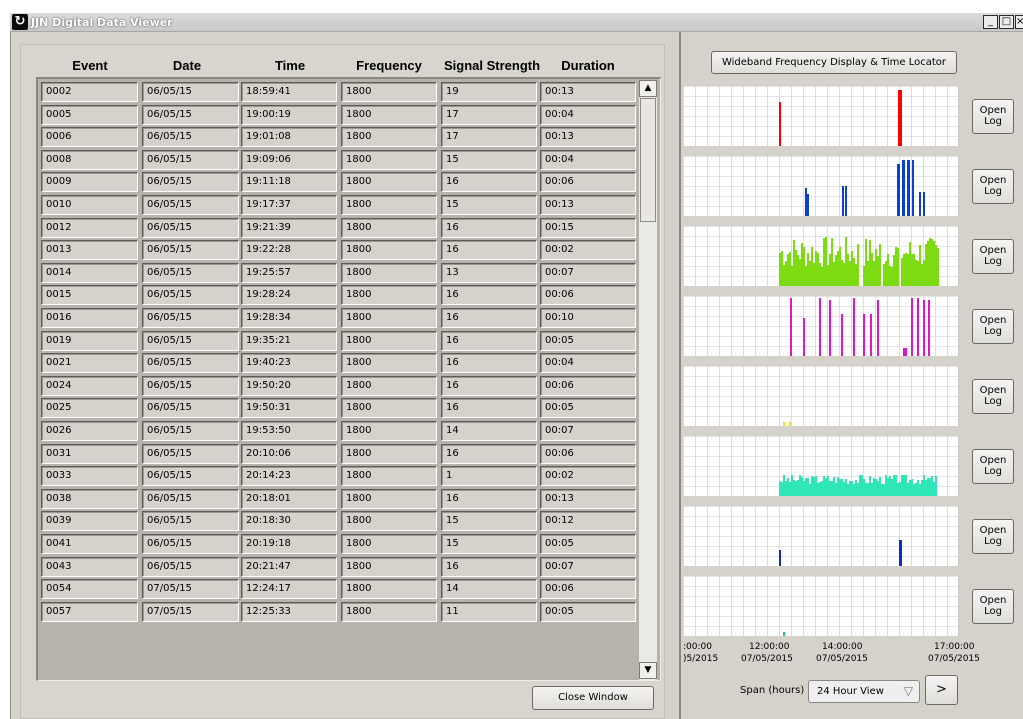 The height and width of the screenshot is (719, 1023). I want to click on cell-time: 19:35:21, so click(289, 341).